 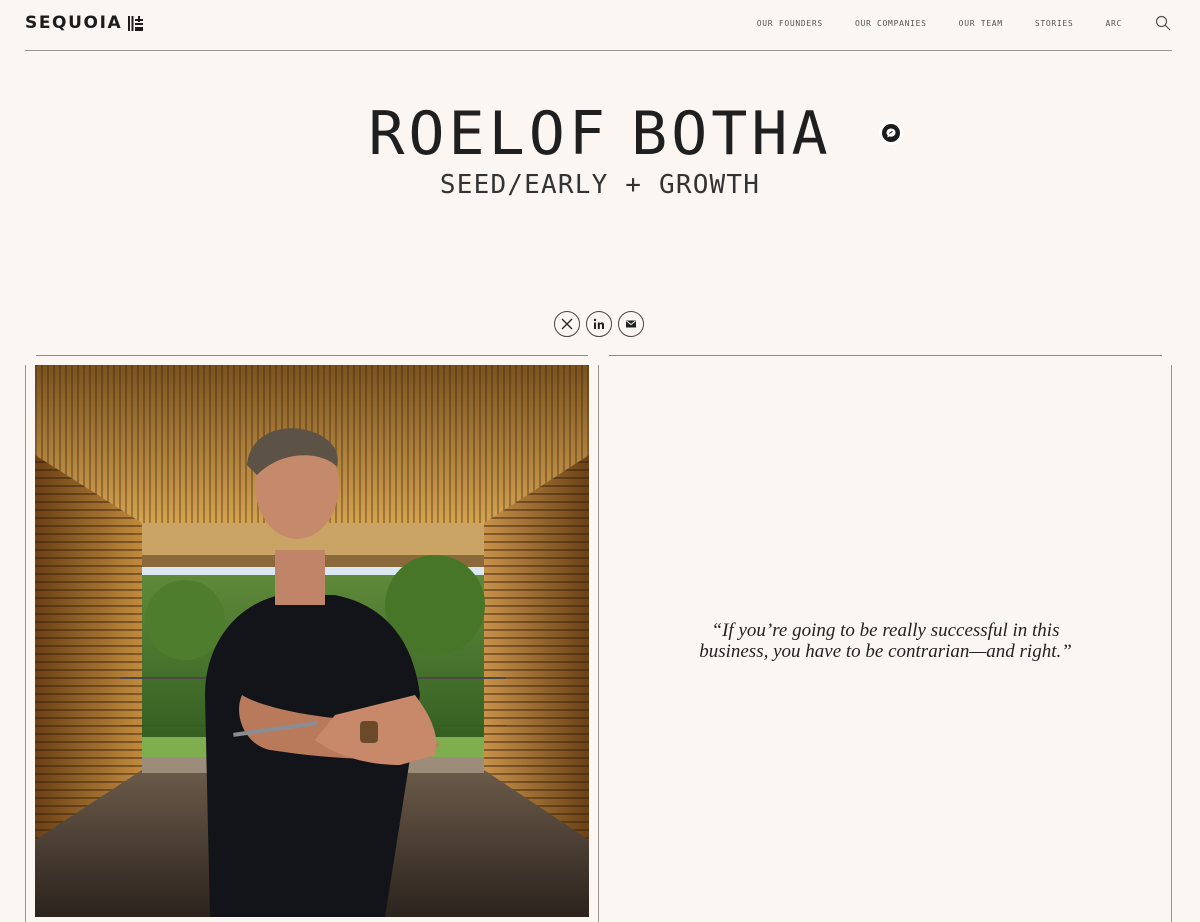 I want to click on profile-subtitle: SEED/EARLY + GROWTH, so click(x=600, y=185).